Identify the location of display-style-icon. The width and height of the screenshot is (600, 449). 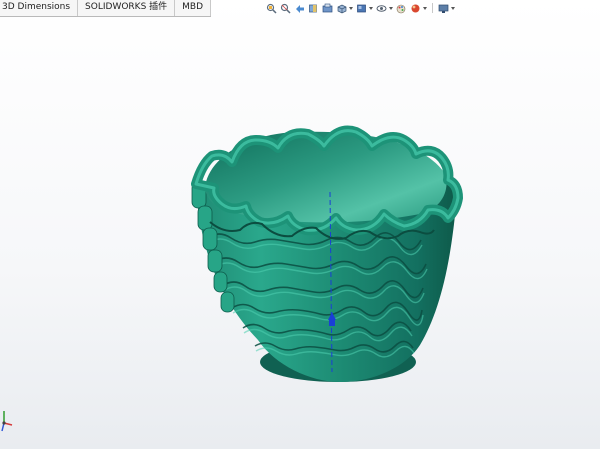
(361, 8).